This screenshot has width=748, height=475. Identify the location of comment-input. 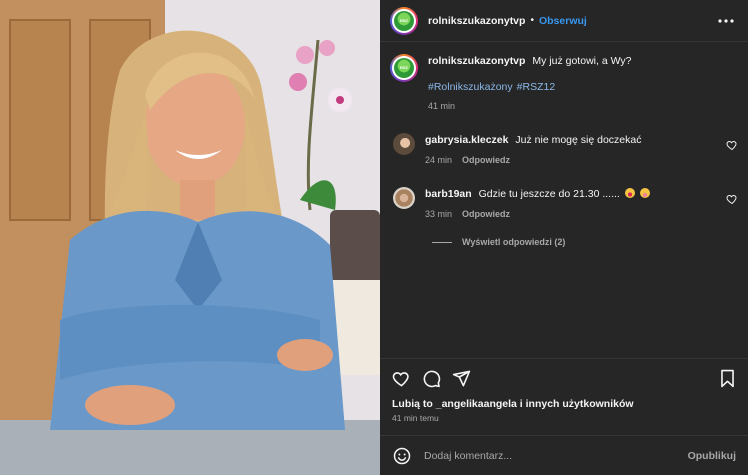
(556, 455).